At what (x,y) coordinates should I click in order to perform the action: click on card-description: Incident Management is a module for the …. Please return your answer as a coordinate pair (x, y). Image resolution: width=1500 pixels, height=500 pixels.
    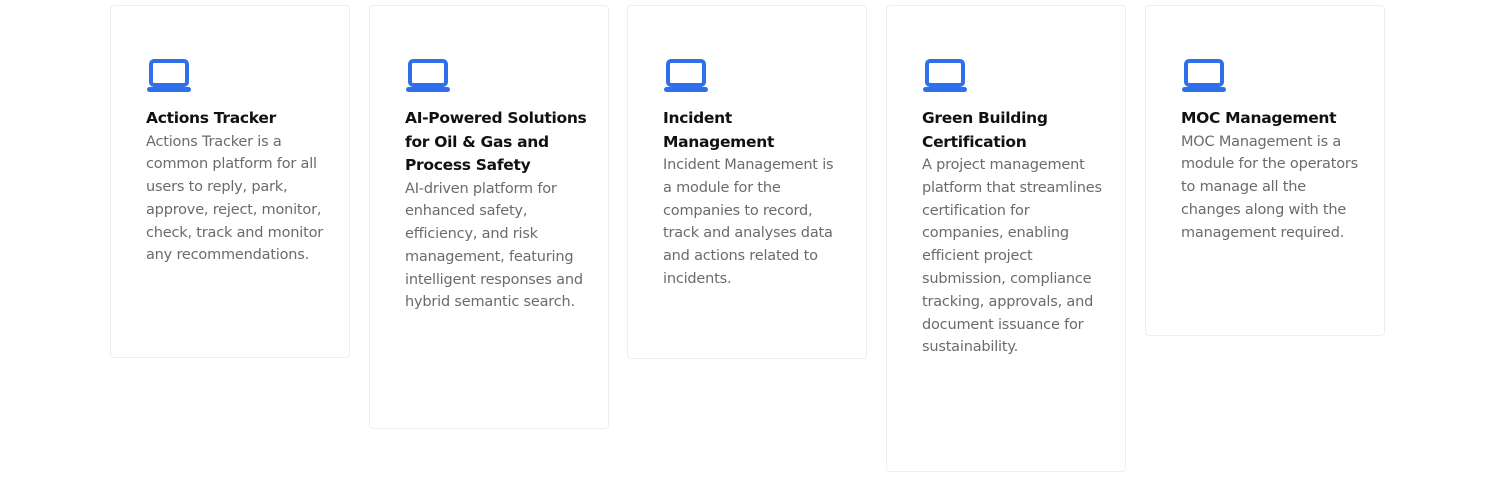
    Looking at the image, I should click on (748, 222).